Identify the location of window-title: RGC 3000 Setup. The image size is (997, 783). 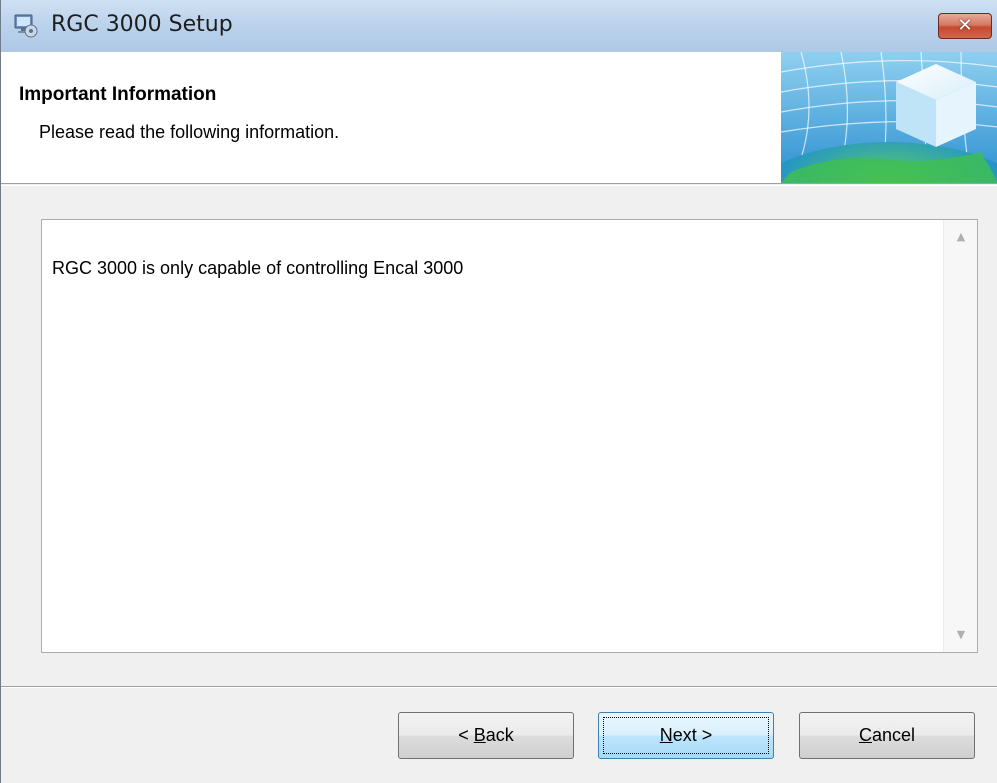
(142, 24).